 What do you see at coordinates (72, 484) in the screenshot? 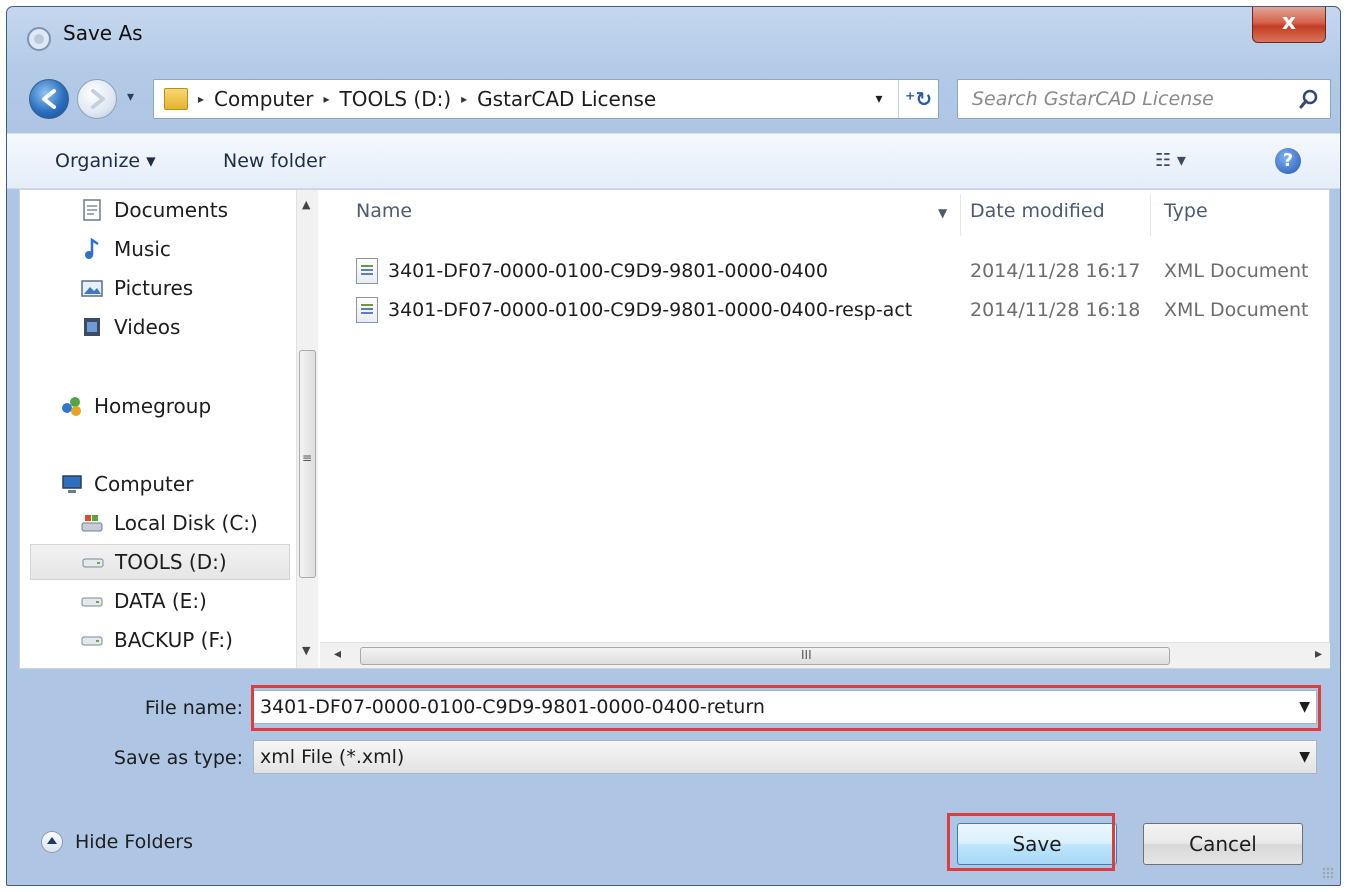
I see `computer-icon` at bounding box center [72, 484].